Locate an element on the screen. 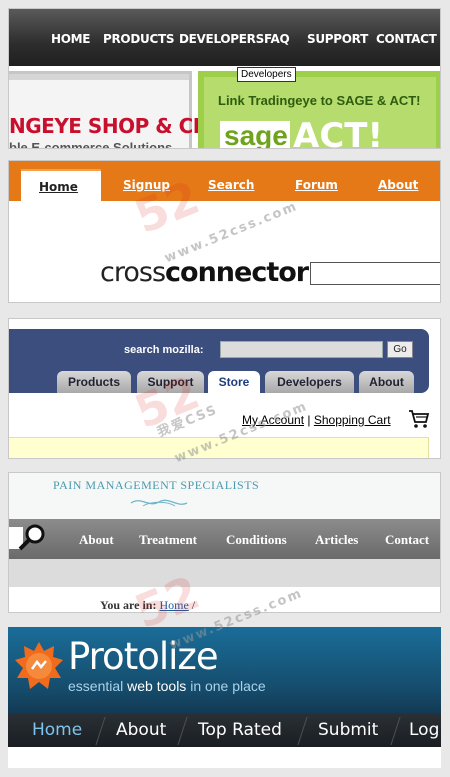  protolize-nav-bar: Home About Top Rated Submit Log is located at coordinates (224, 730).